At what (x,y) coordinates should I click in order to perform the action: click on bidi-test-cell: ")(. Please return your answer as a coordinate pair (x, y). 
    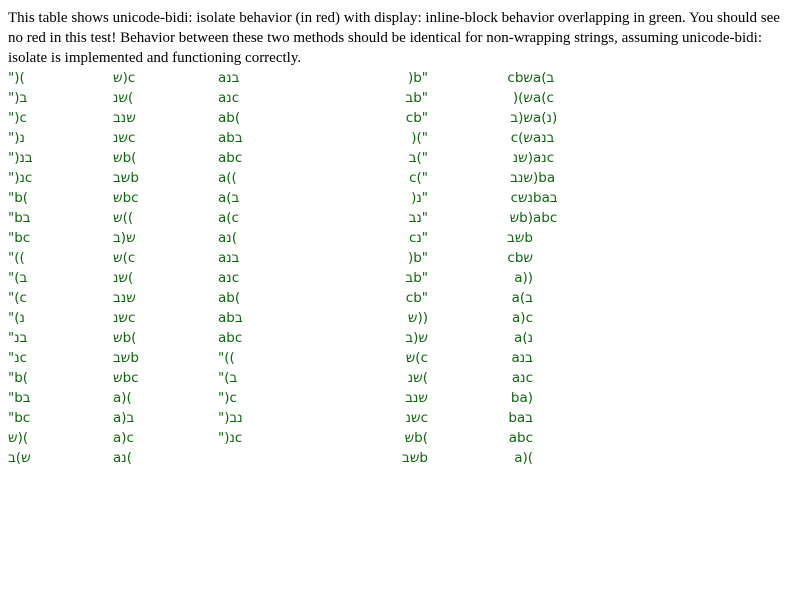
    Looking at the image, I should click on (16, 78).